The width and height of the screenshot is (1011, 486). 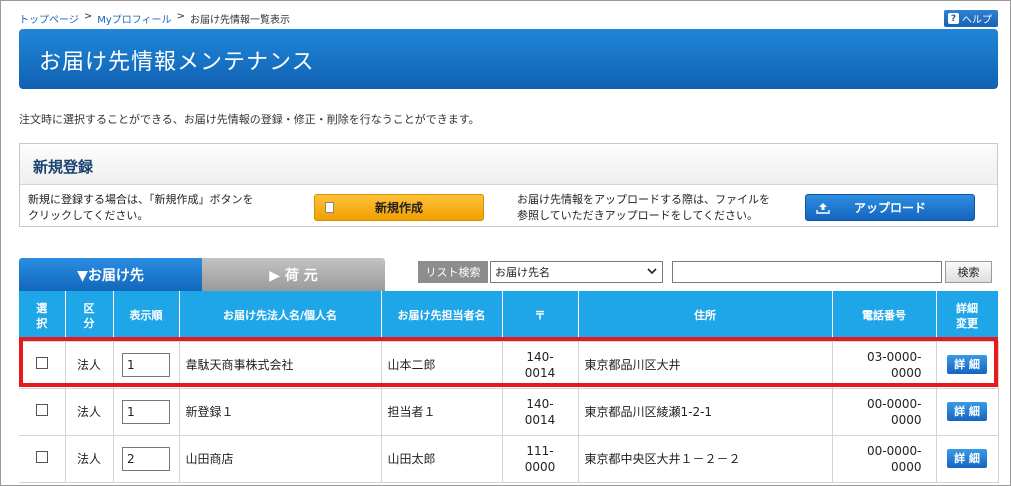 What do you see at coordinates (89, 316) in the screenshot?
I see `header-kubun: 区分` at bounding box center [89, 316].